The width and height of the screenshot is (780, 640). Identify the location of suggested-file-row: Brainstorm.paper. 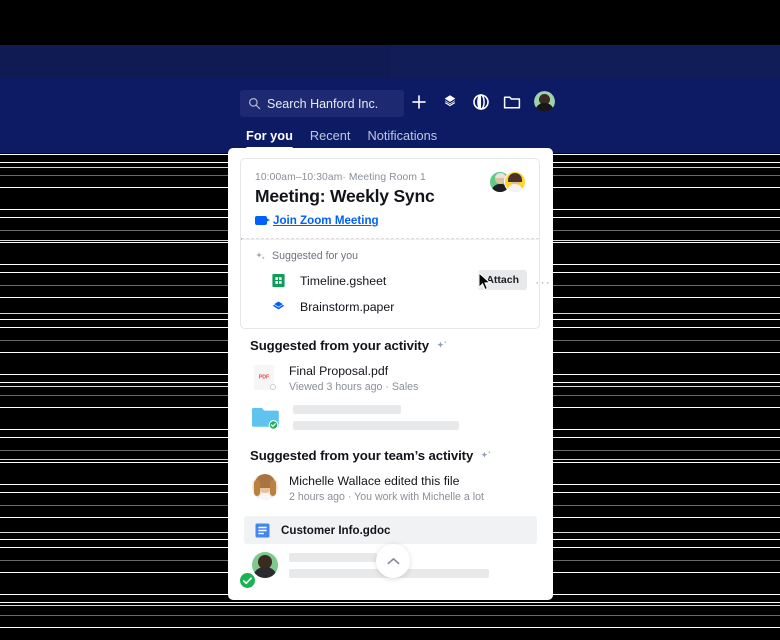
(390, 306).